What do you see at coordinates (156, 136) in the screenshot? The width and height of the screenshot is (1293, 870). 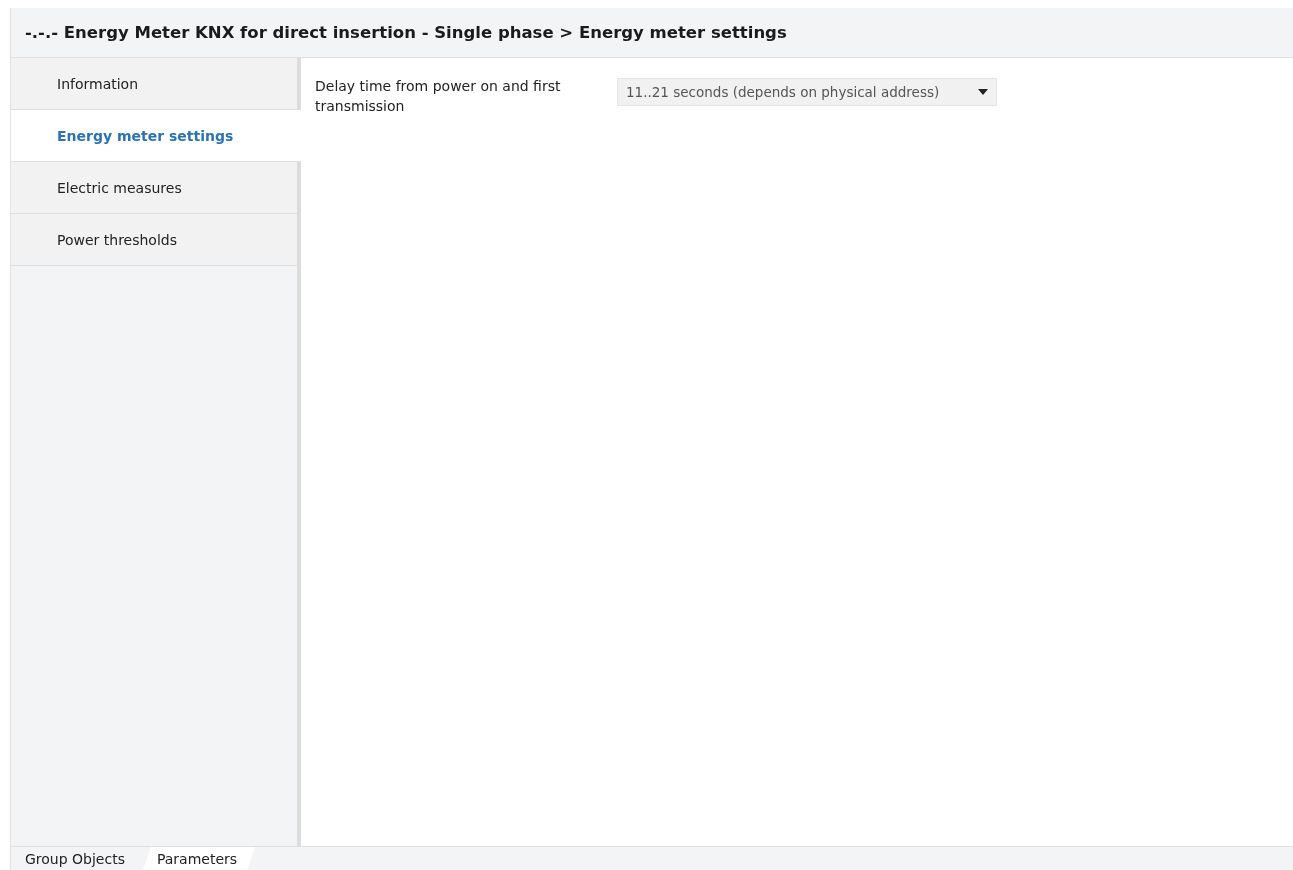 I see `sidebar-item: Energy meter settings` at bounding box center [156, 136].